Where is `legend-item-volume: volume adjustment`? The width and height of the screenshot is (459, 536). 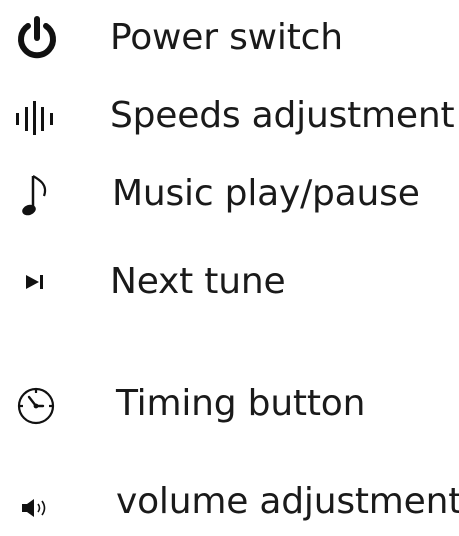
legend-item-volume: volume adjustment is located at coordinates (229, 506).